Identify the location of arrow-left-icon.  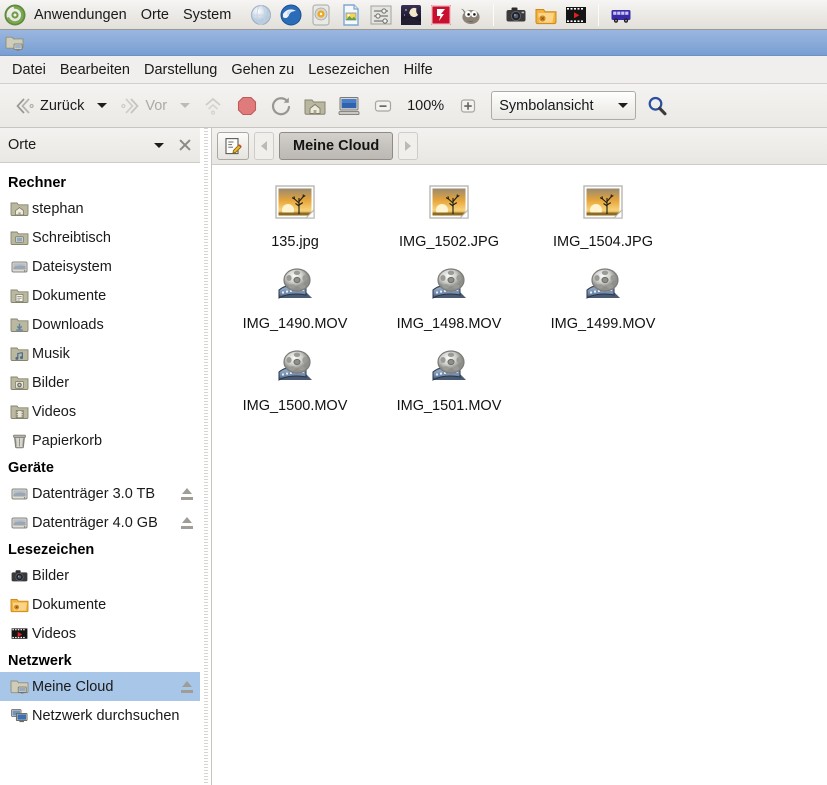
(25, 106).